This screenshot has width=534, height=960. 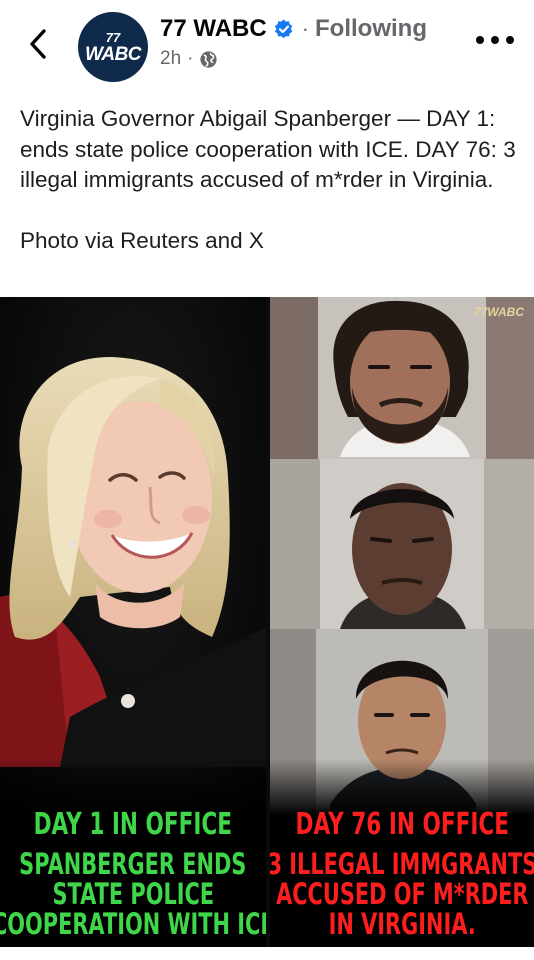 What do you see at coordinates (283, 29) in the screenshot?
I see `verified-badge-icon` at bounding box center [283, 29].